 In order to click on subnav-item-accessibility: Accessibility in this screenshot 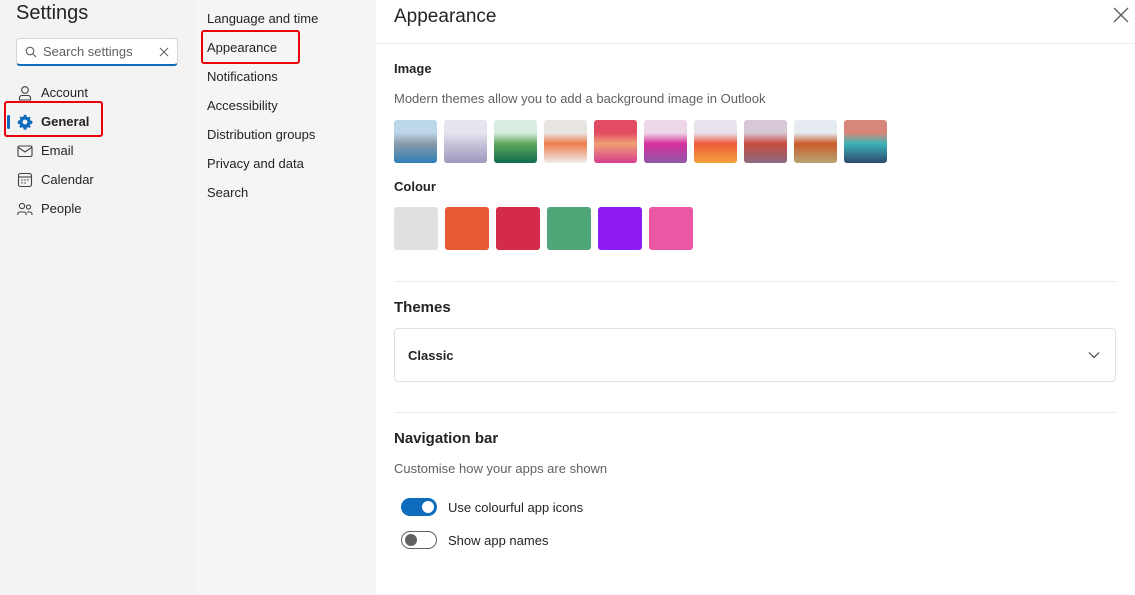, I will do `click(262, 105)`.